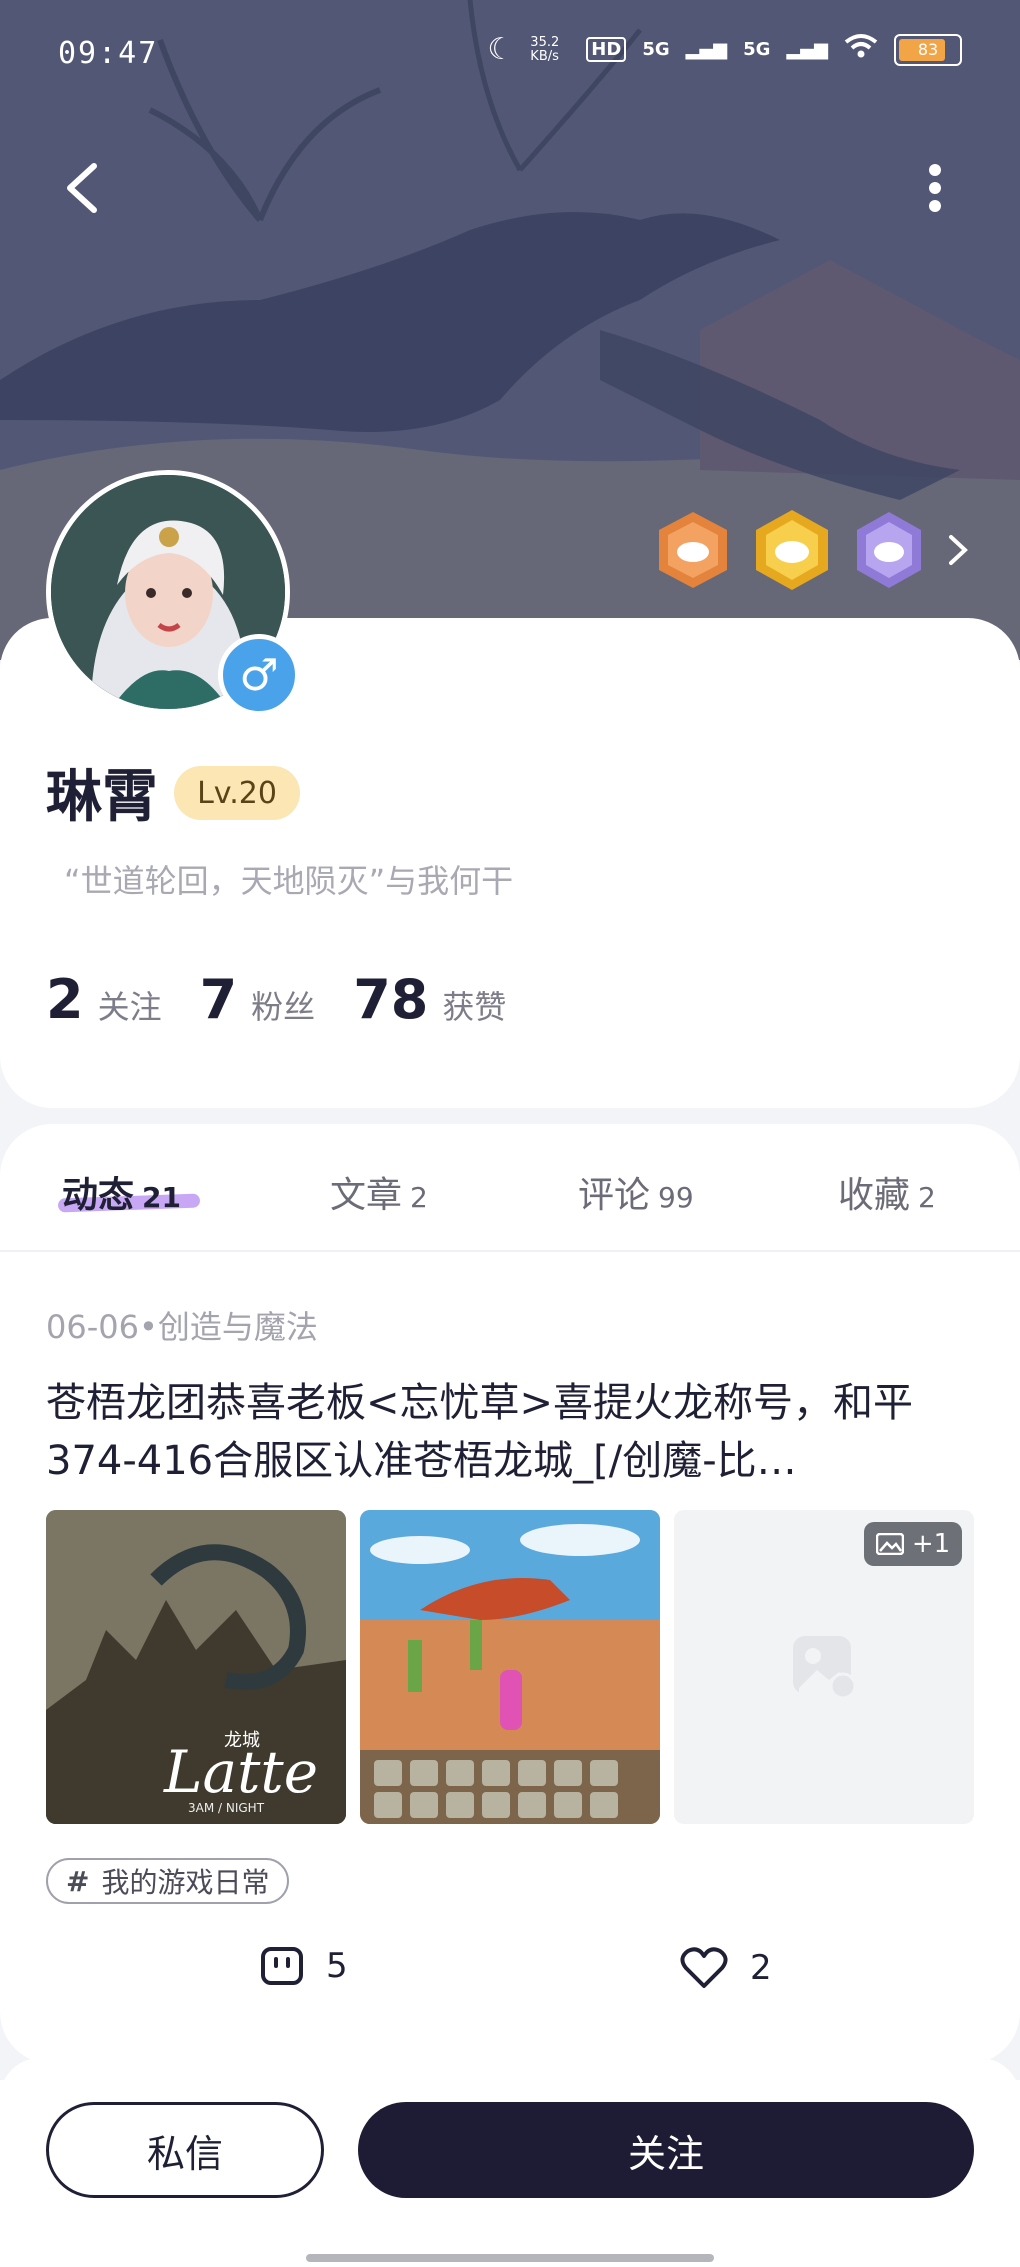  Describe the element at coordinates (419, 1197) in the screenshot. I see `tab-articles-count: 2` at that location.